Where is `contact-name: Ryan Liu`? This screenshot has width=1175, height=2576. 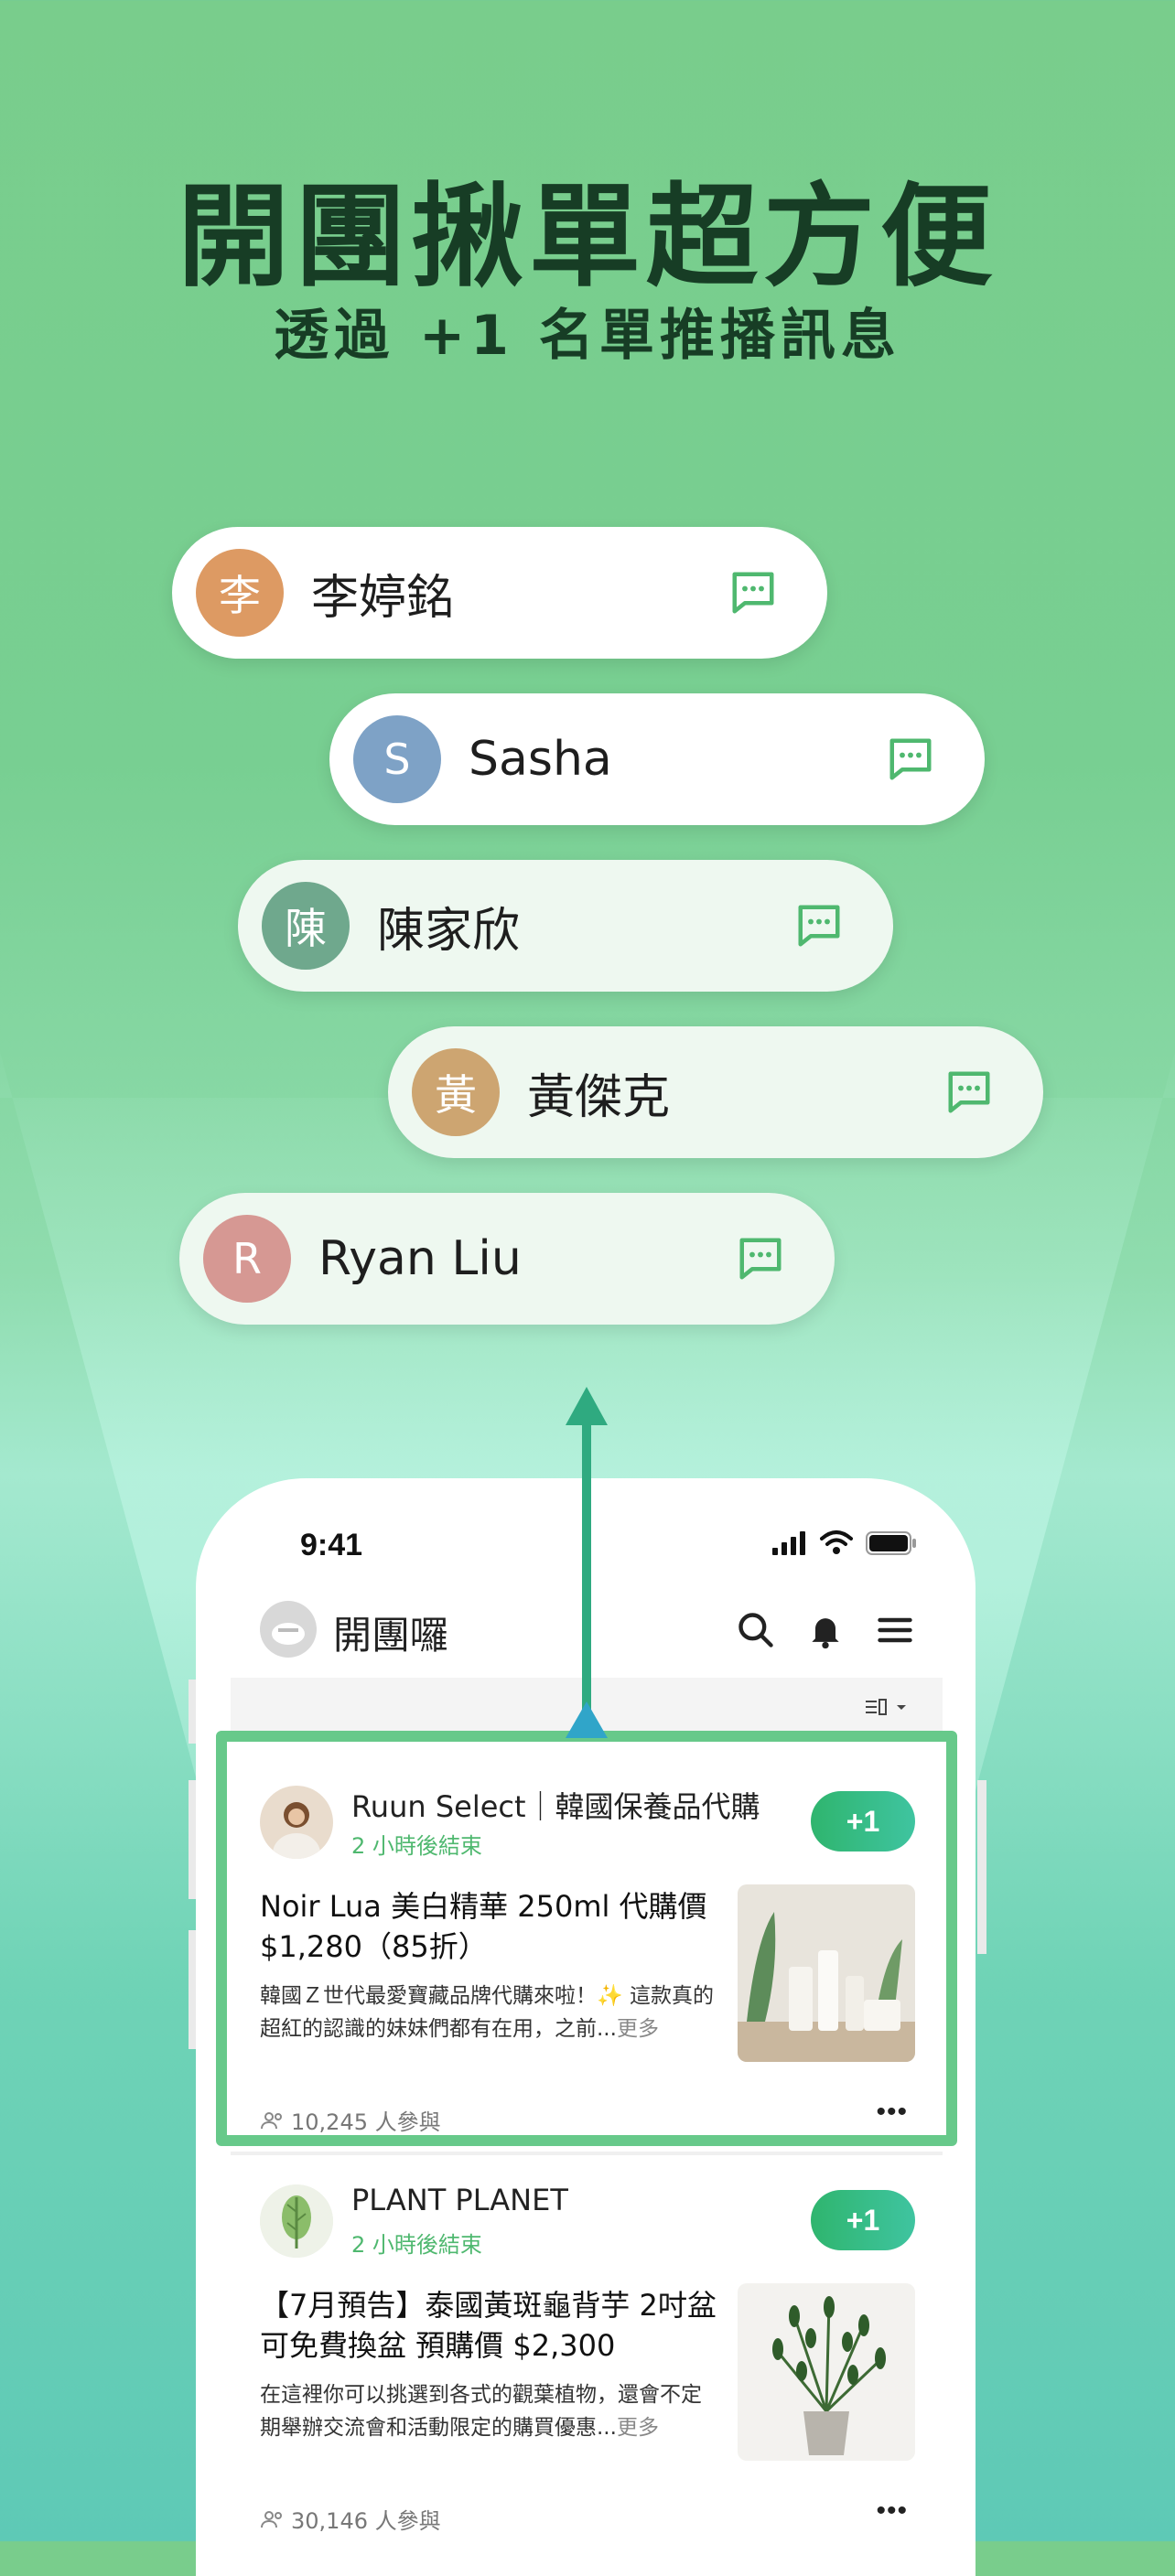
contact-name: Ryan Liu is located at coordinates (420, 1258).